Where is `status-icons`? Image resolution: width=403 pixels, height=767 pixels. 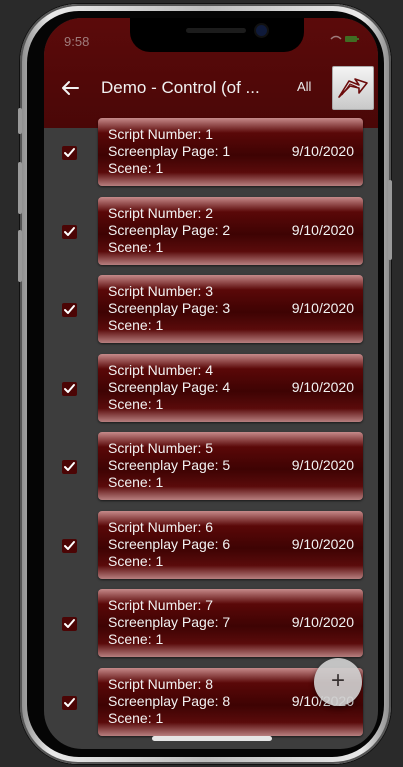
status-icons is located at coordinates (345, 40).